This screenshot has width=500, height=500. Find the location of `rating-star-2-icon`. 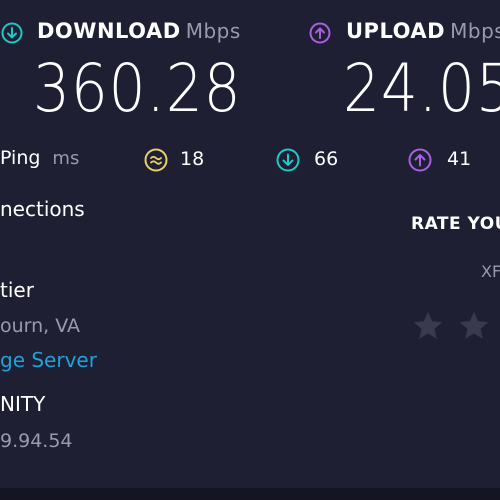

rating-star-2-icon is located at coordinates (474, 326).